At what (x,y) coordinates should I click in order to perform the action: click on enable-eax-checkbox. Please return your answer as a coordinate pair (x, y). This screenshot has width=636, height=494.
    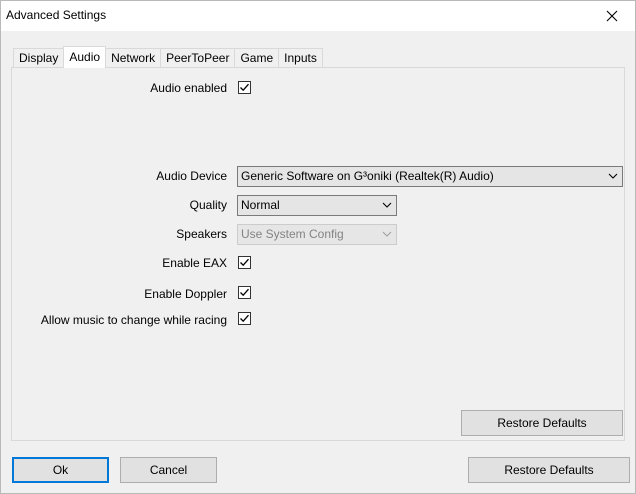
    Looking at the image, I should click on (244, 262).